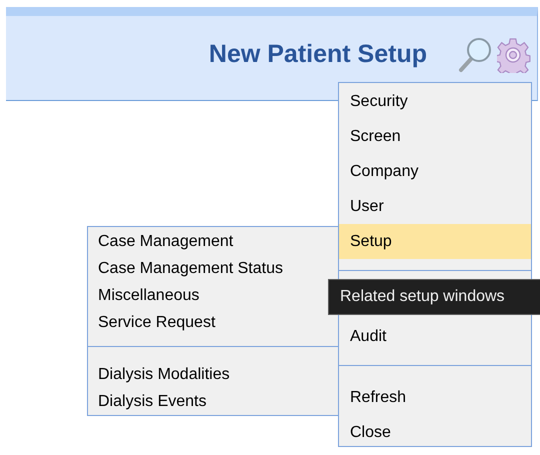  What do you see at coordinates (213, 268) in the screenshot?
I see `submenu-item: Case Management Status` at bounding box center [213, 268].